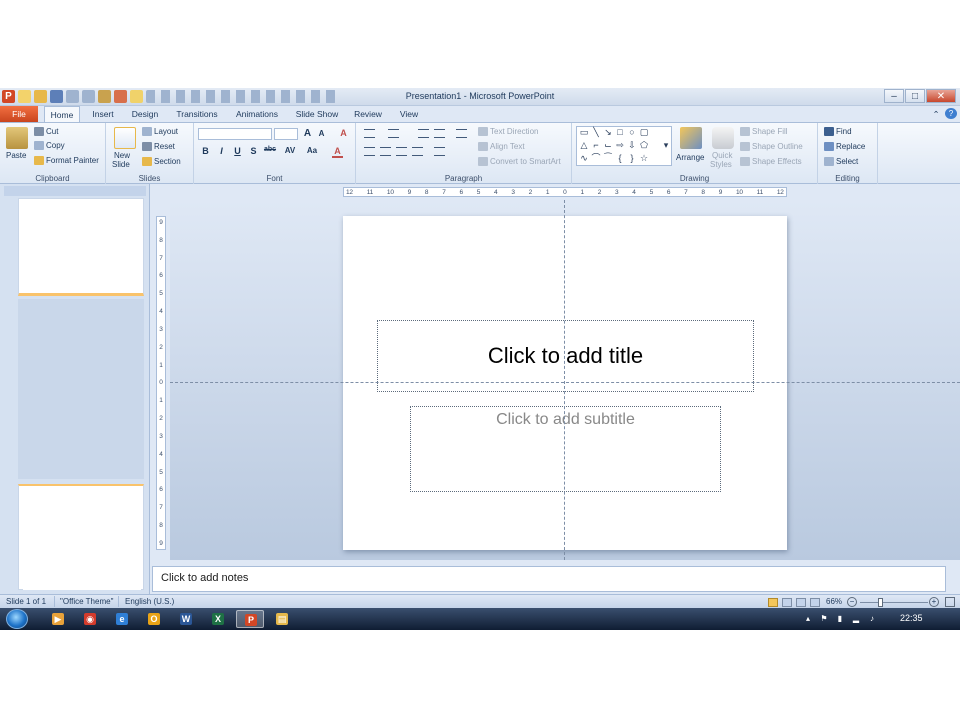  I want to click on zoom-slider-handle, so click(880, 602).